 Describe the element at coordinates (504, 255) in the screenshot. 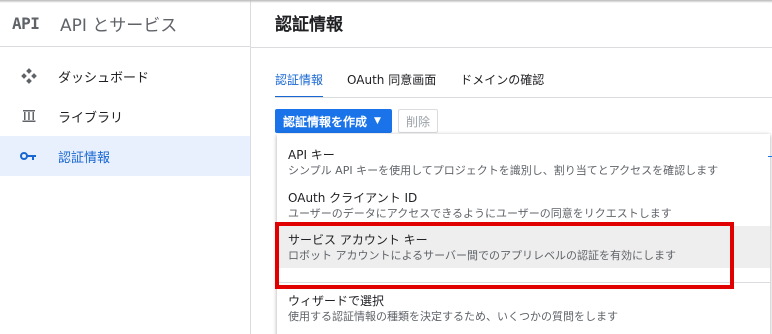

I see `highlight-box` at that location.